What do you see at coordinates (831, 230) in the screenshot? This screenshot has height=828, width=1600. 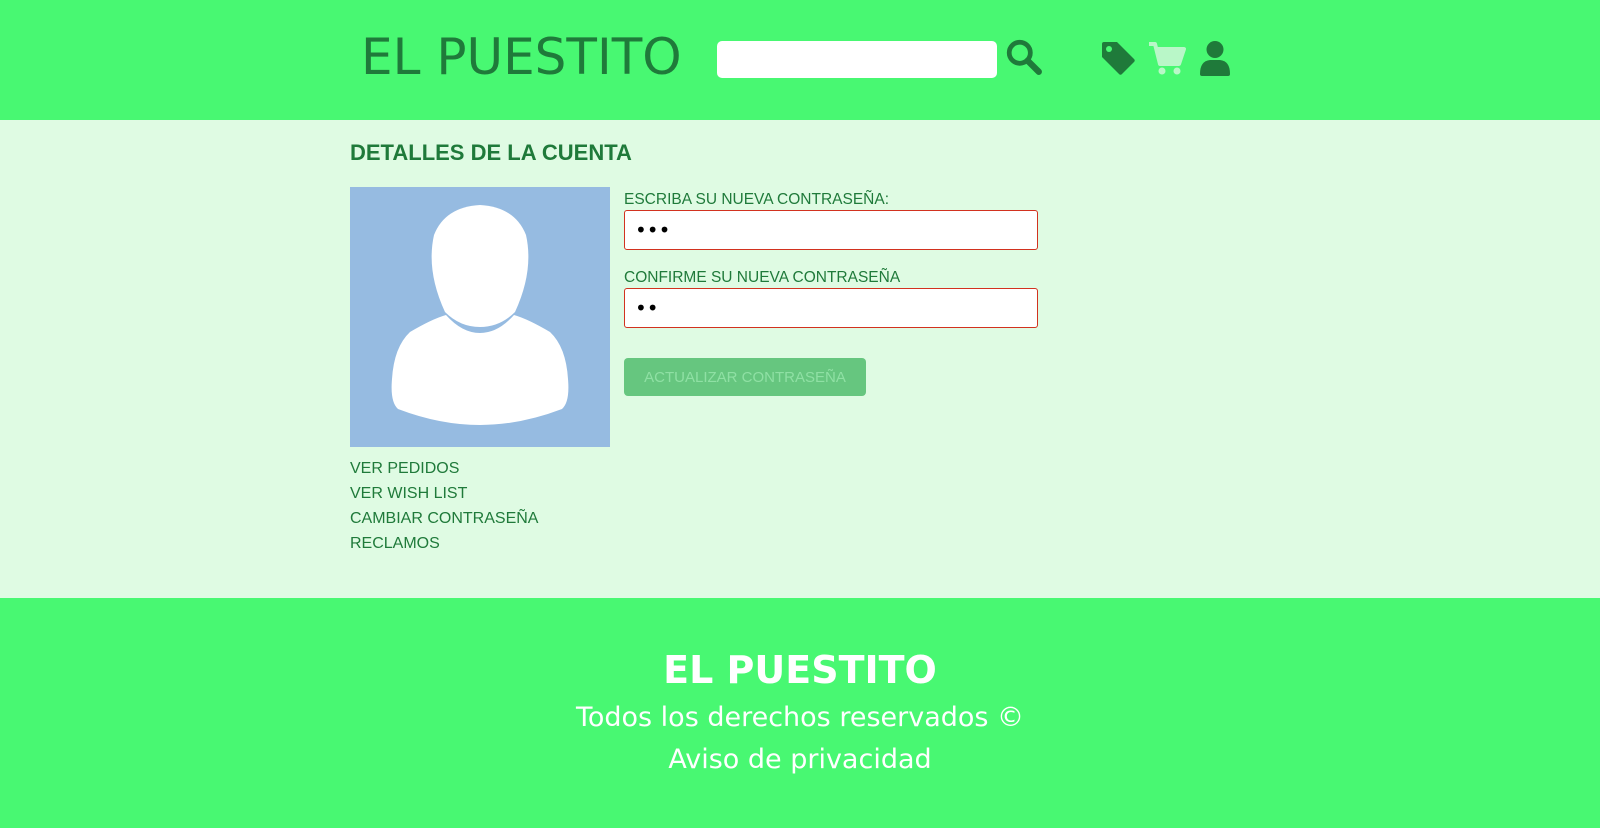 I see `new-password-field` at bounding box center [831, 230].